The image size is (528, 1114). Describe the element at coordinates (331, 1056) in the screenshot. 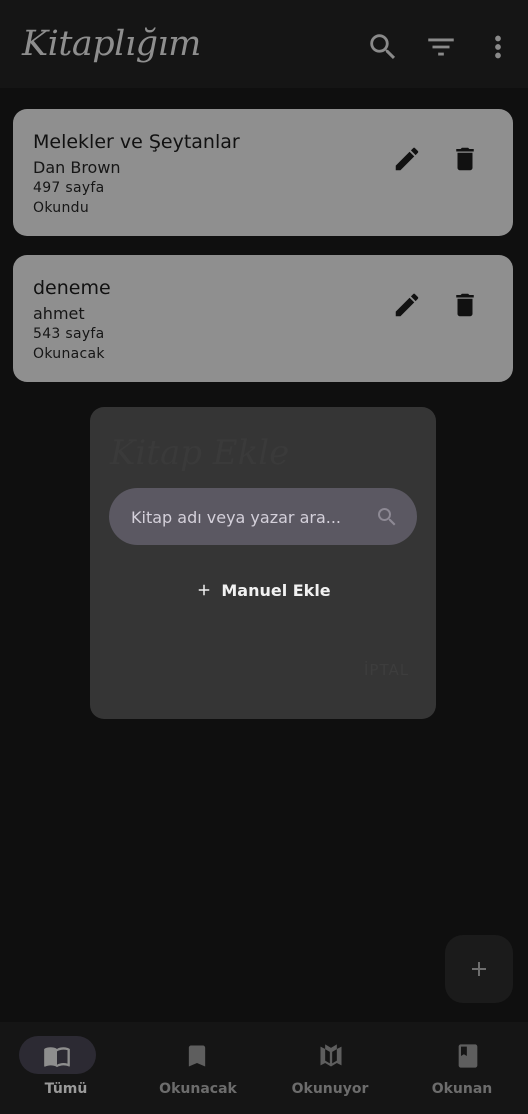

I see `reading-icon` at that location.